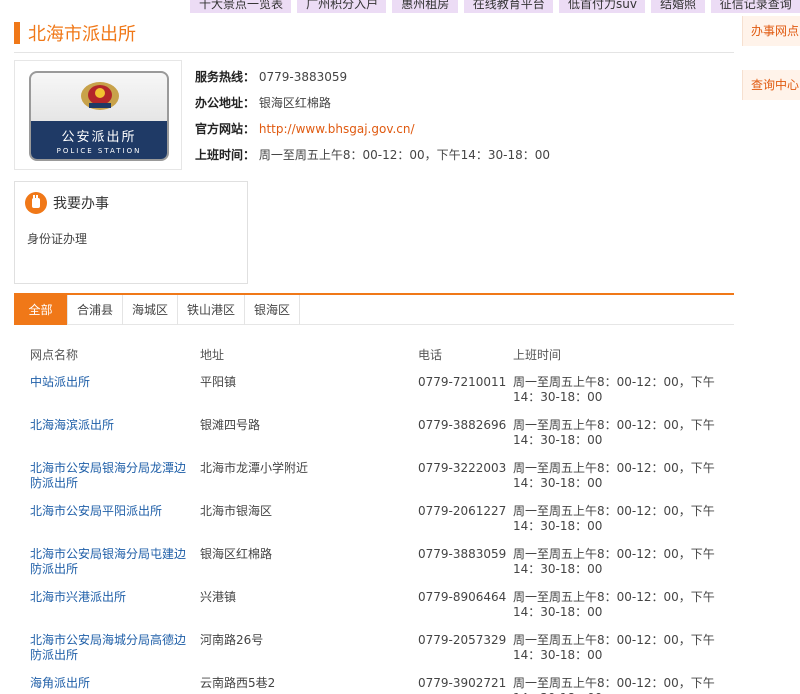 The width and height of the screenshot is (800, 694). What do you see at coordinates (462, 511) in the screenshot?
I see `station-phone: 0779-2061227` at bounding box center [462, 511].